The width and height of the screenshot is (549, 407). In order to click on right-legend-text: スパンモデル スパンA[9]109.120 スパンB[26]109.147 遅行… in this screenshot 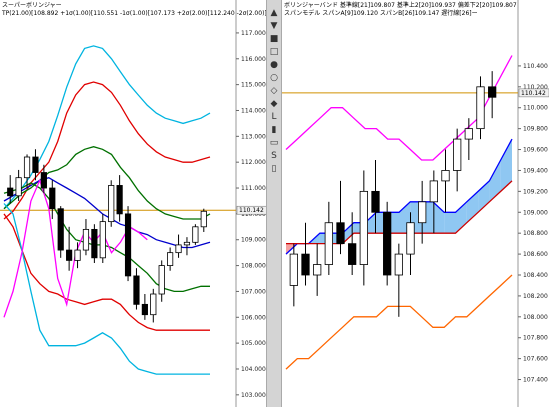, I will do `click(381, 13)`.